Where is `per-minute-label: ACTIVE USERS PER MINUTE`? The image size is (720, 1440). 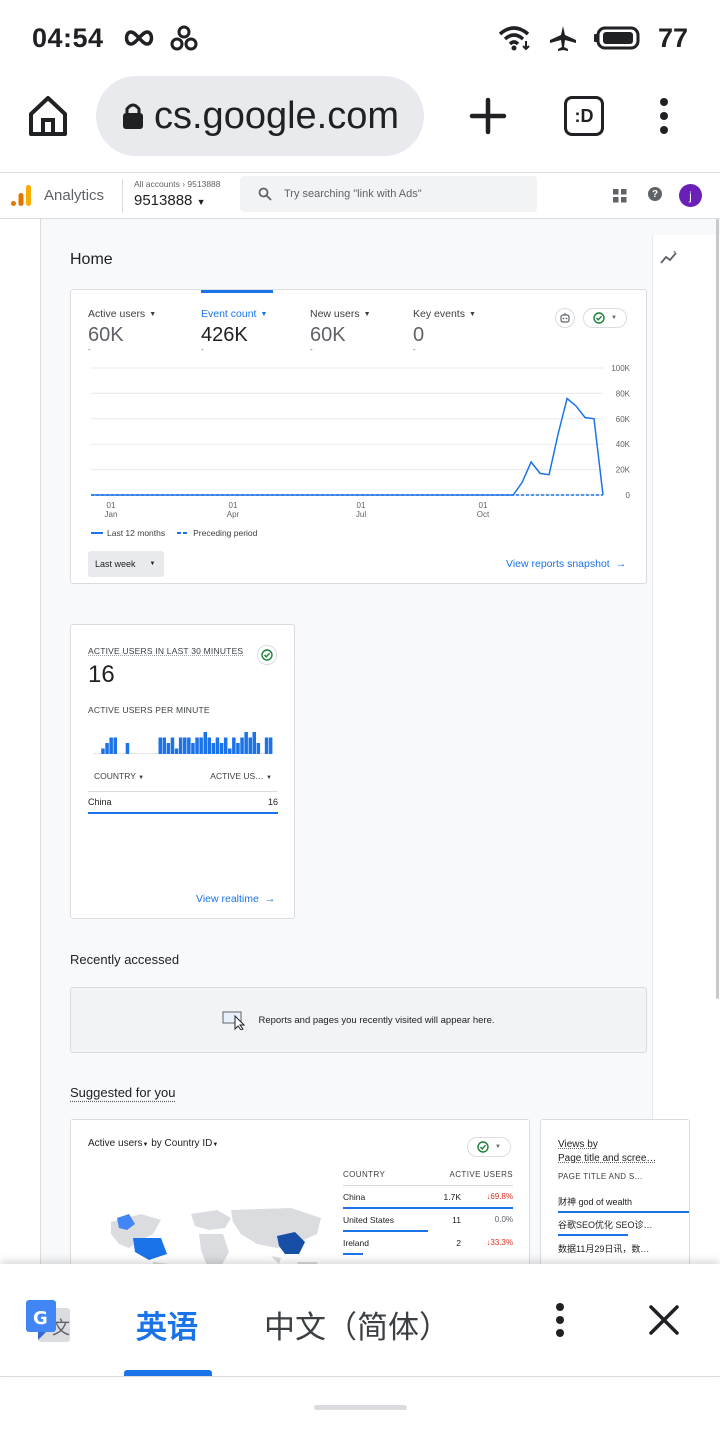
per-minute-label: ACTIVE USERS PER MINUTE is located at coordinates (149, 710).